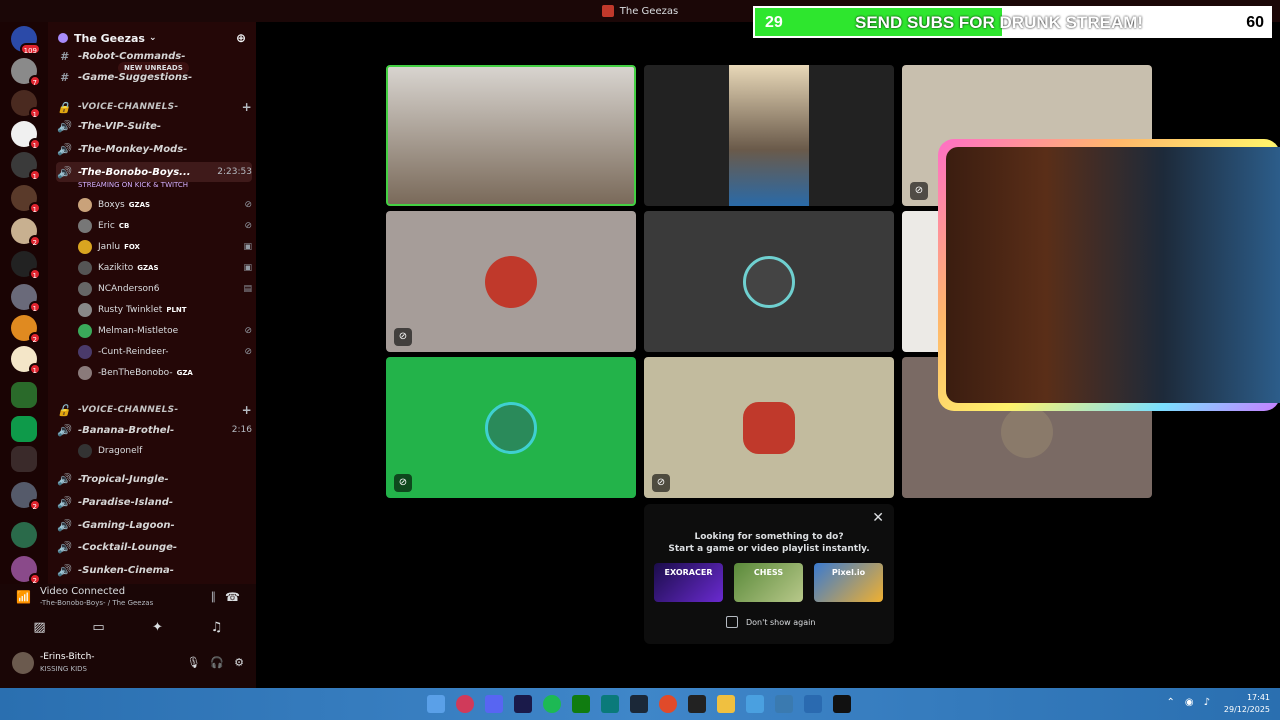 This screenshot has width=1280, height=720. What do you see at coordinates (726, 704) in the screenshot?
I see `file-explorer-icon` at bounding box center [726, 704].